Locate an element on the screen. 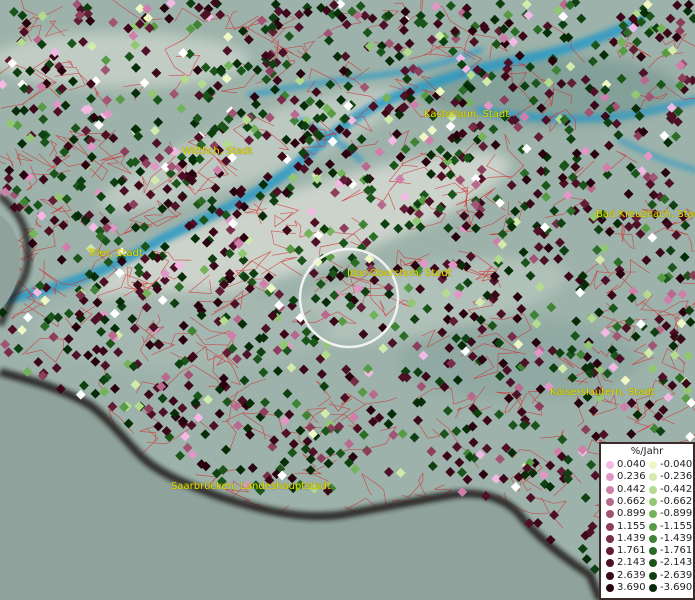 This screenshot has width=695, height=600. legend-label: -0.040 is located at coordinates (676, 464).